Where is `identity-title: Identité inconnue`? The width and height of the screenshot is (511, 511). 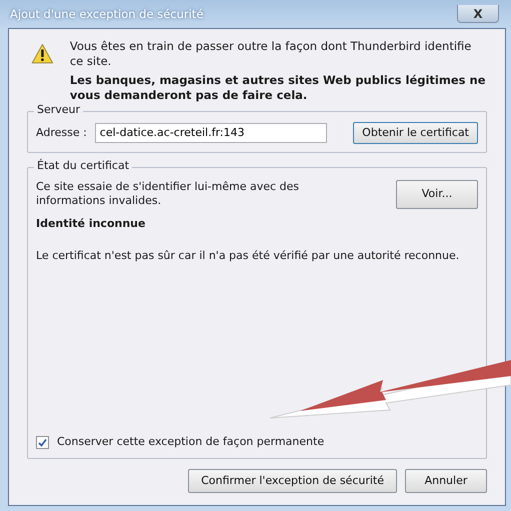 identity-title: Identité inconnue is located at coordinates (91, 223).